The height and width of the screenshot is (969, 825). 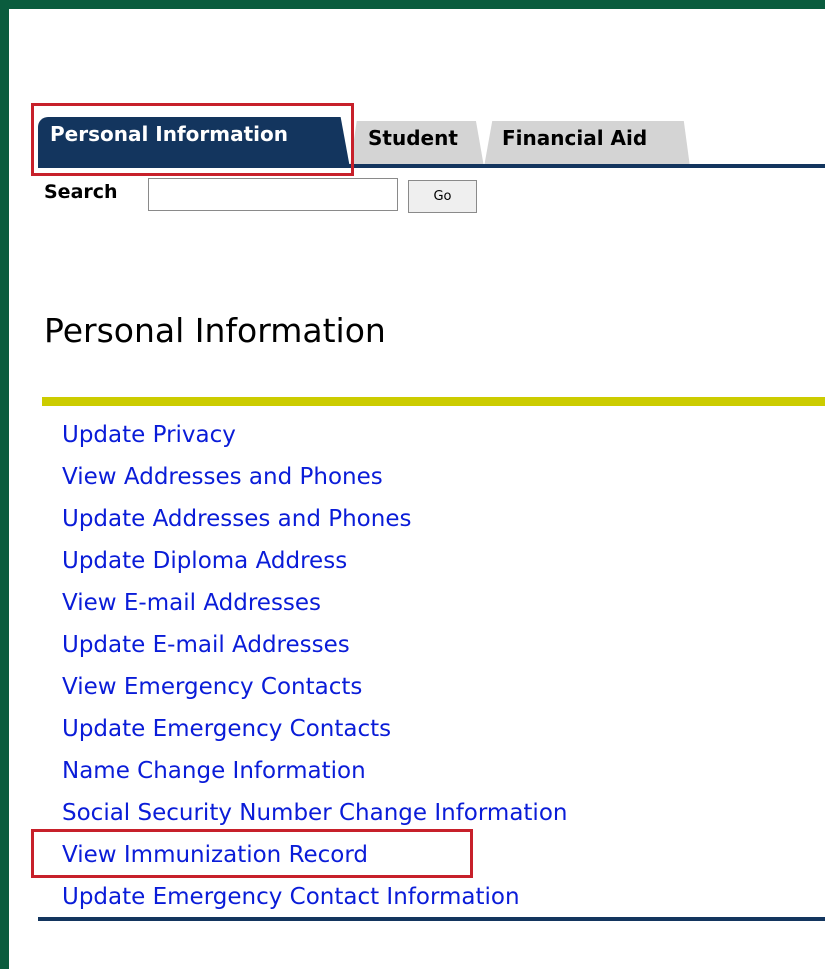 What do you see at coordinates (204, 561) in the screenshot?
I see `link-update-diploma-address: Update Diploma Address` at bounding box center [204, 561].